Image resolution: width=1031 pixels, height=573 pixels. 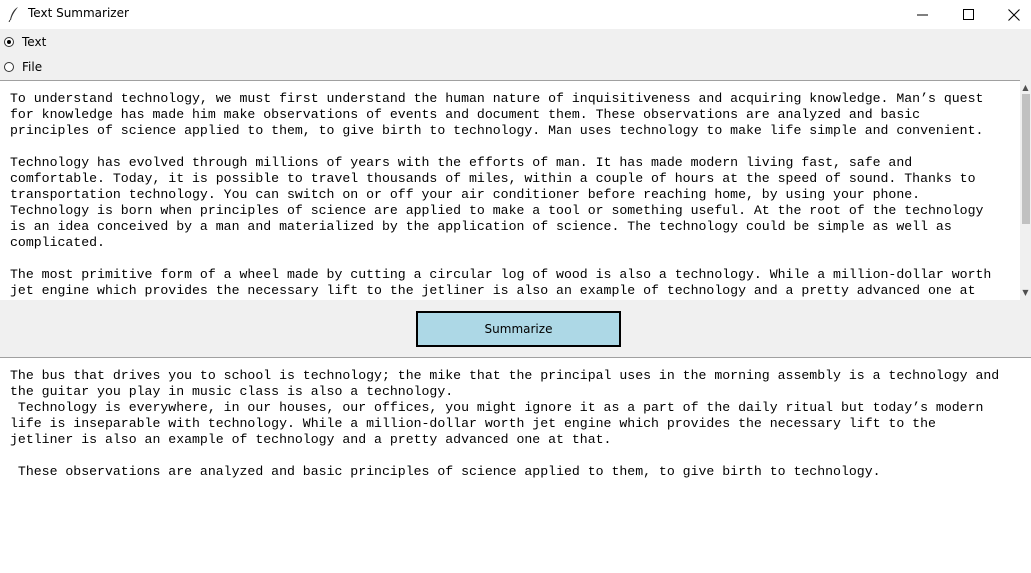 What do you see at coordinates (518, 329) in the screenshot?
I see `summarize-button: Summarize` at bounding box center [518, 329].